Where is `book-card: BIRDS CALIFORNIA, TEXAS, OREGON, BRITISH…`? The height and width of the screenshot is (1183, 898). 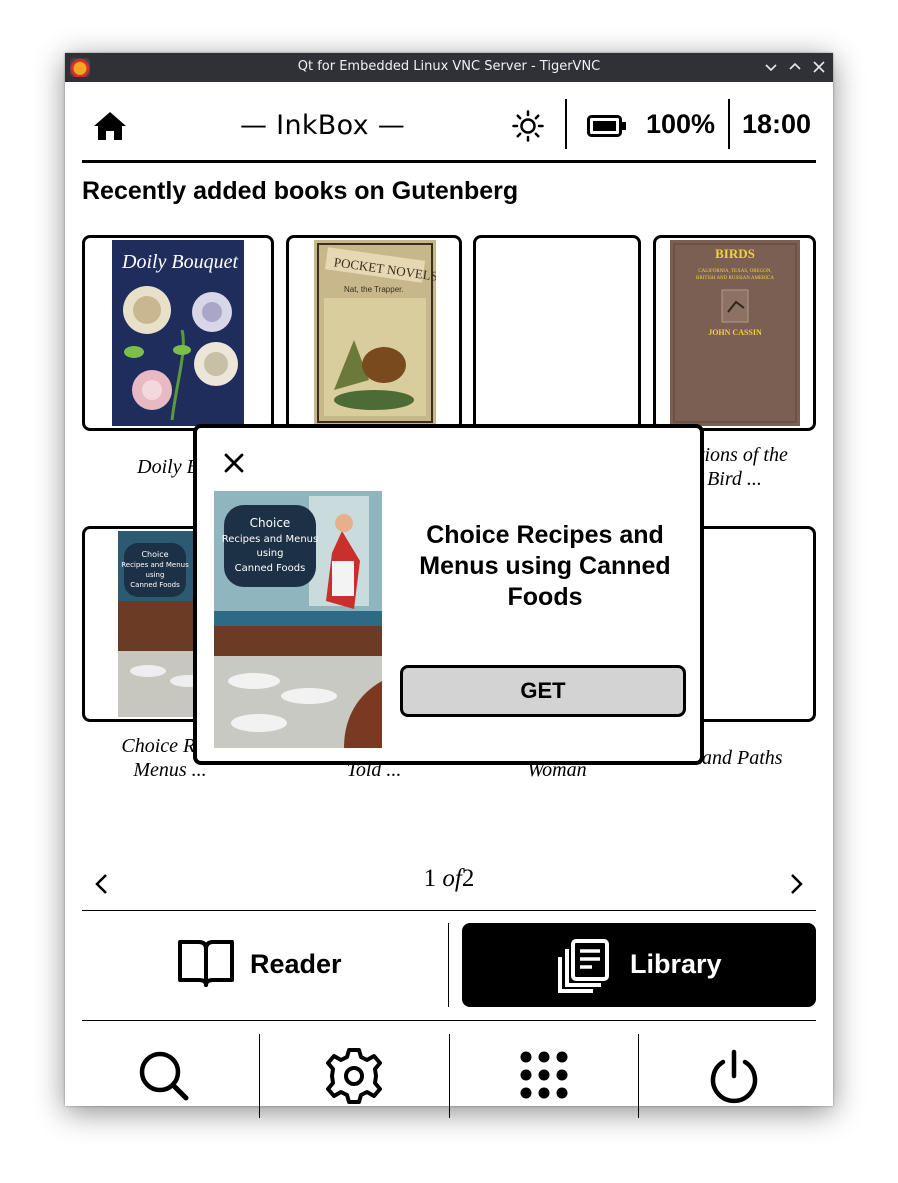
book-card: BIRDS CALIFORNIA, TEXAS, OREGON, BRITISH… is located at coordinates (734, 333).